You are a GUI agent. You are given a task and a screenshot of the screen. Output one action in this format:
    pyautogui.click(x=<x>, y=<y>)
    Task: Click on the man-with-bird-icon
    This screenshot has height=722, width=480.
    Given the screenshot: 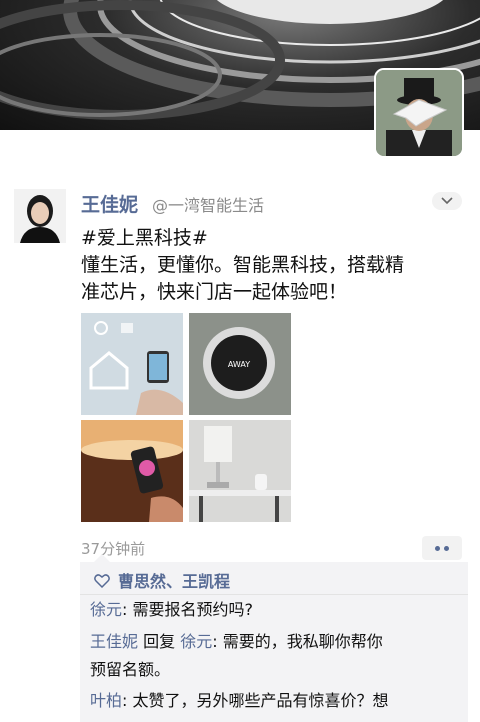 What is the action you would take?
    pyautogui.click(x=419, y=113)
    